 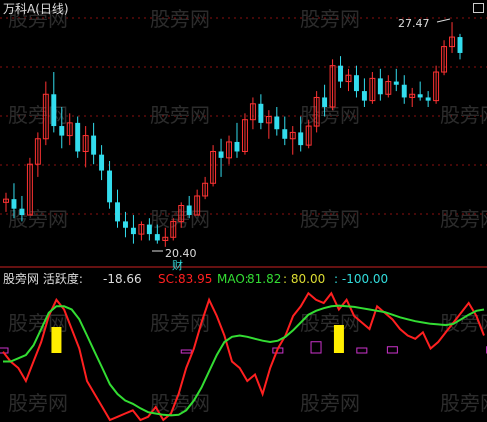 I want to click on mao-label: MAO:, so click(x=233, y=279).